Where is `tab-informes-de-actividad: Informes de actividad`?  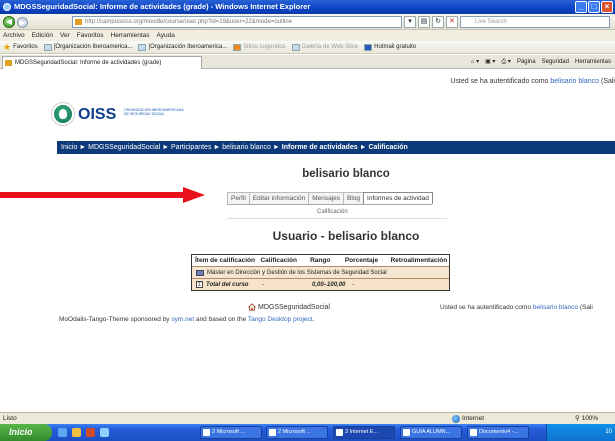 tab-informes-de-actividad: Informes de actividad is located at coordinates (398, 198).